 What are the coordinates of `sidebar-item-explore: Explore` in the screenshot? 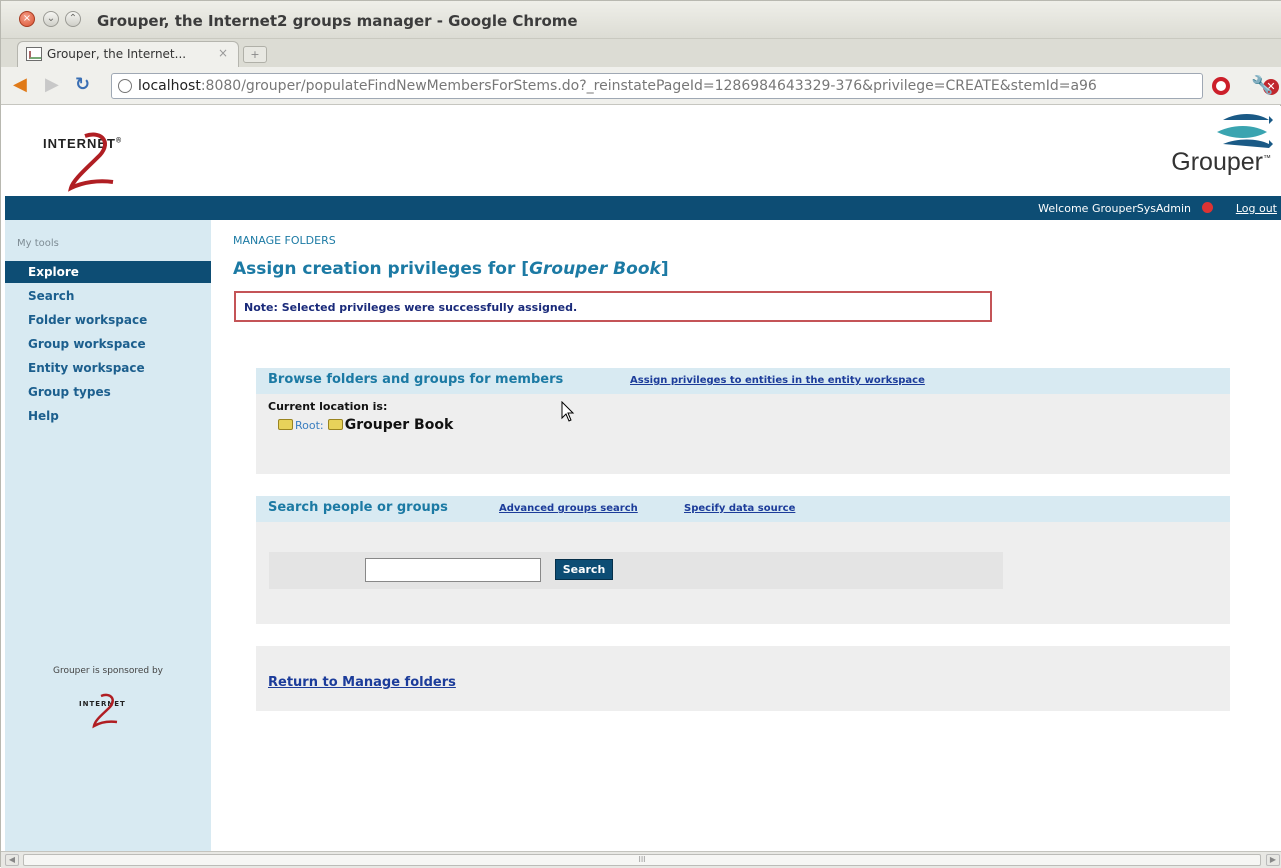 It's located at (108, 272).